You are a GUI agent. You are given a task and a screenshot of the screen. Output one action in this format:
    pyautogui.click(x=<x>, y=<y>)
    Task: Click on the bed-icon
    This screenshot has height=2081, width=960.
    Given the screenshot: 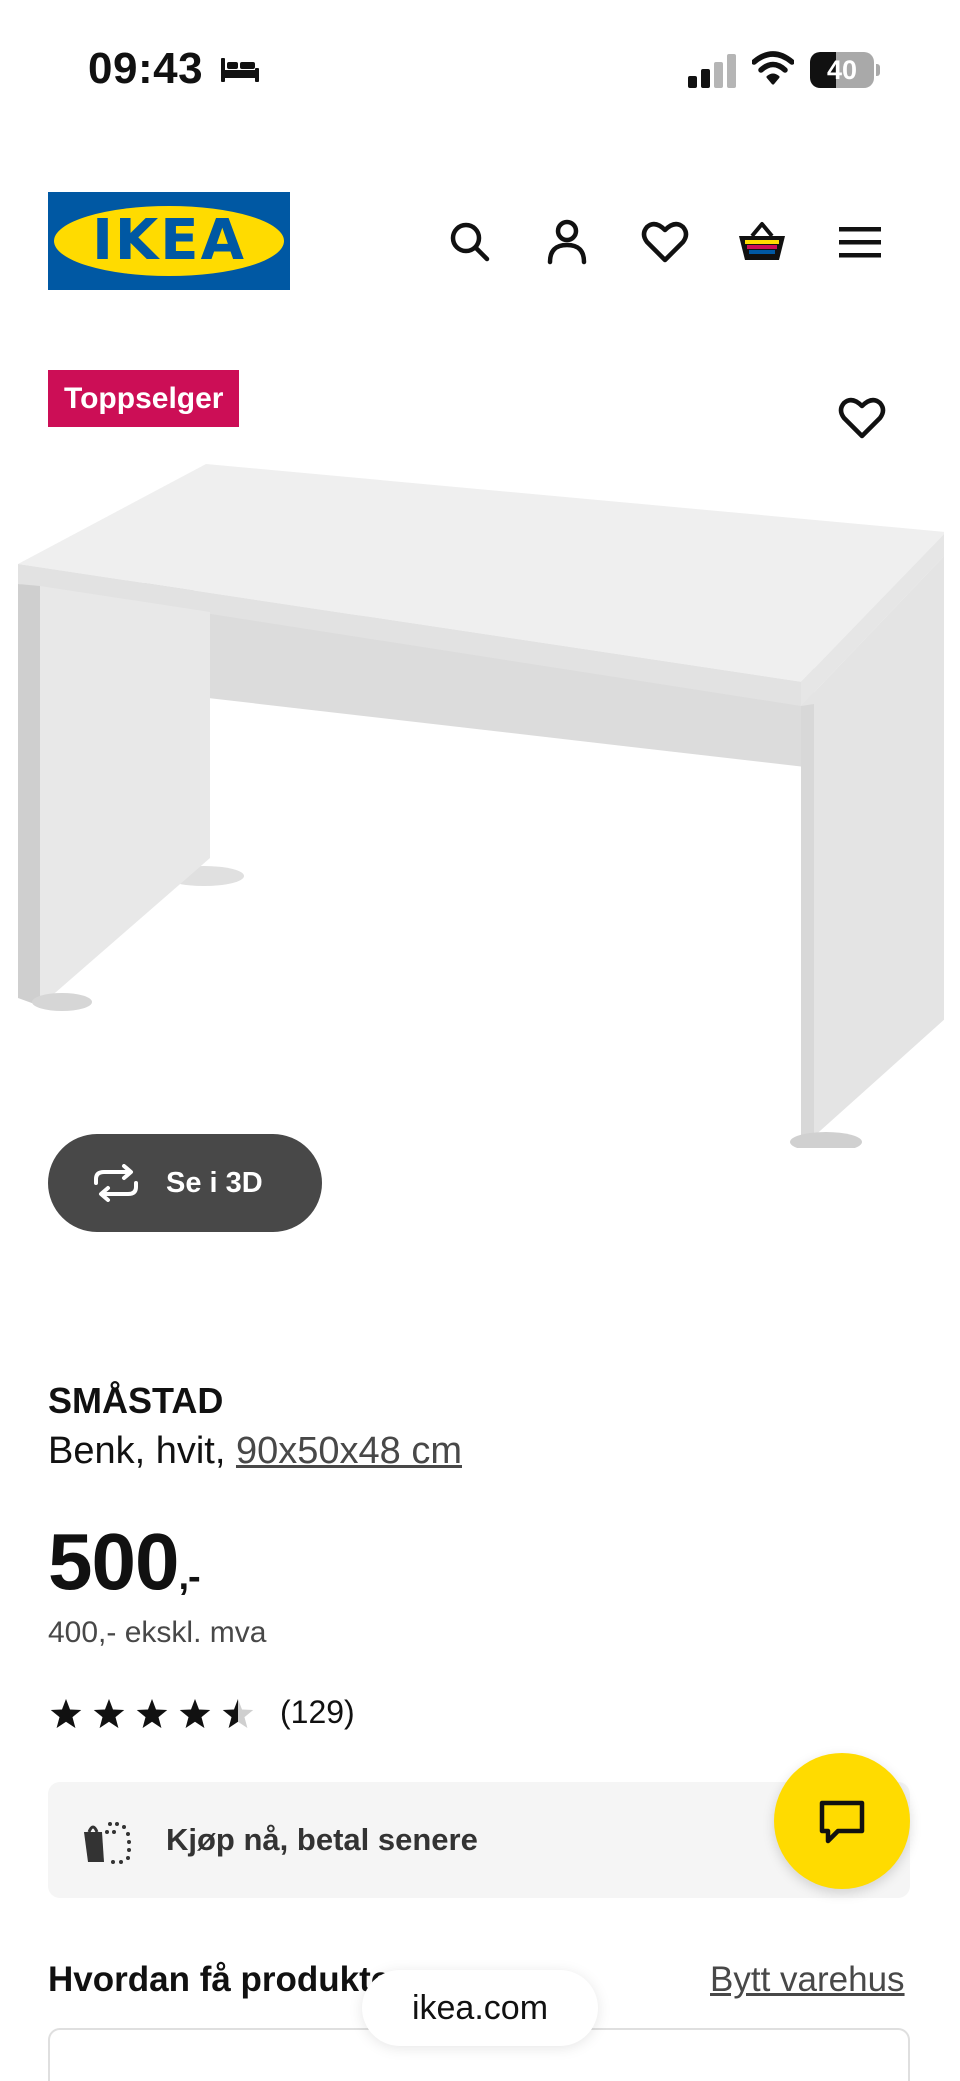 What is the action you would take?
    pyautogui.click(x=240, y=70)
    